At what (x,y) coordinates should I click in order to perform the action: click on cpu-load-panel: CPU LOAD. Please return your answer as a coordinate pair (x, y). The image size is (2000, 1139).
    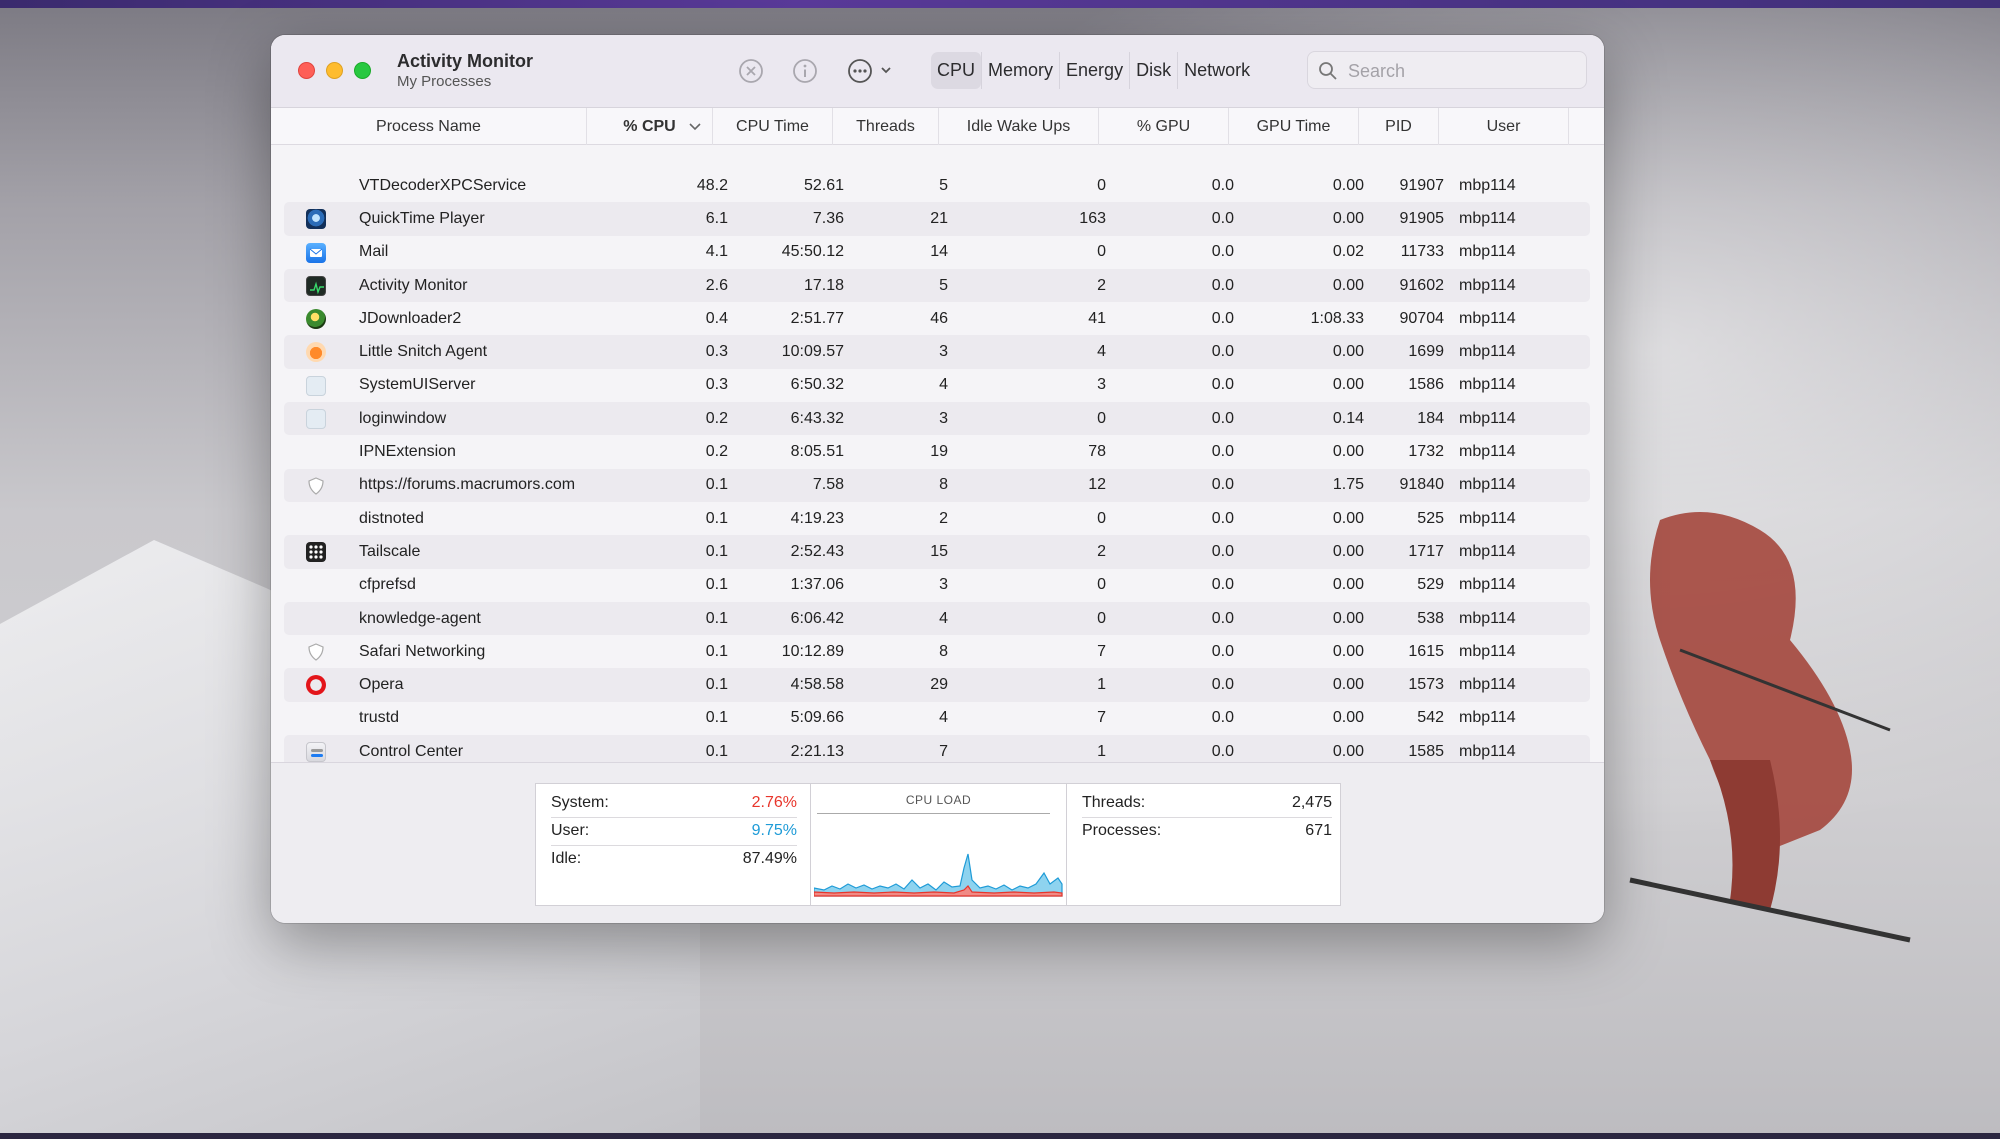
    Looking at the image, I should click on (938, 844).